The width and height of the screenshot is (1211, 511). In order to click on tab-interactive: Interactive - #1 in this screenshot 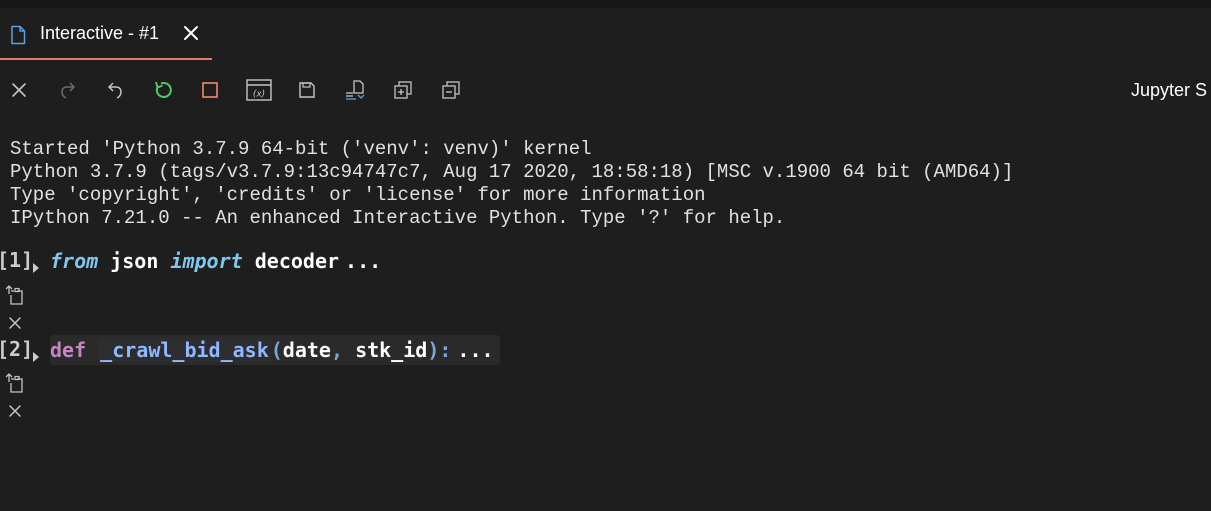, I will do `click(106, 34)`.